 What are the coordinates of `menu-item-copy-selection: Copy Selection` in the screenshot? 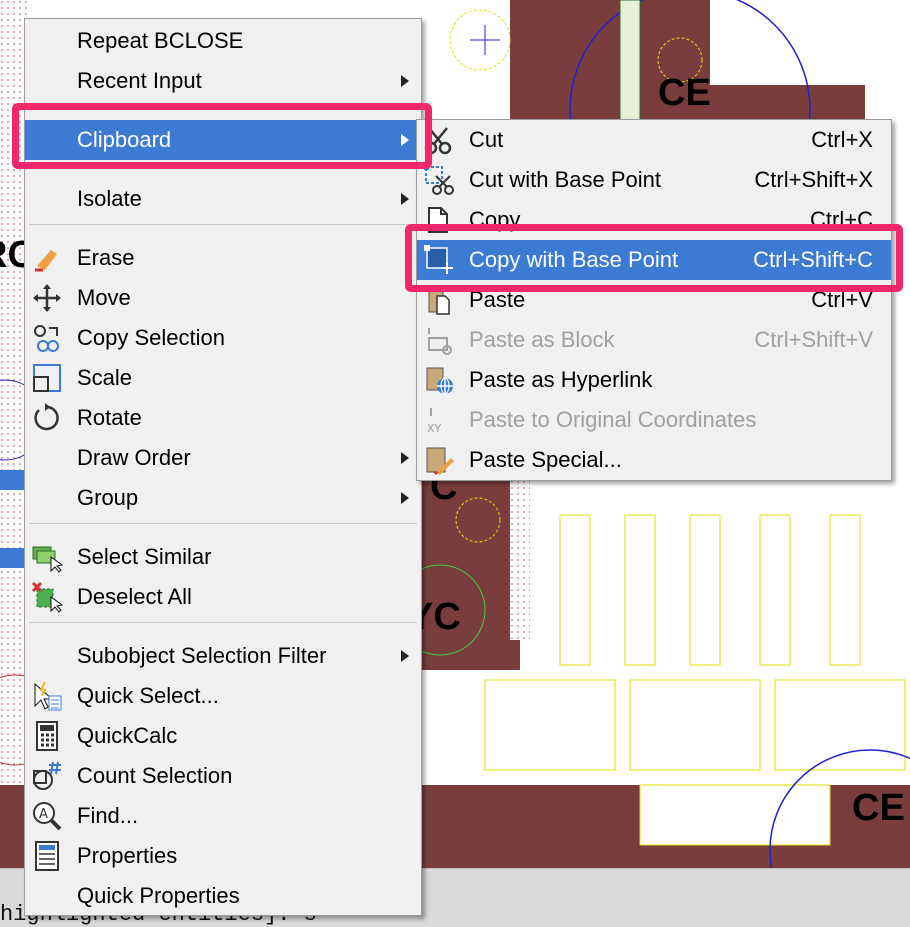 It's located at (223, 338).